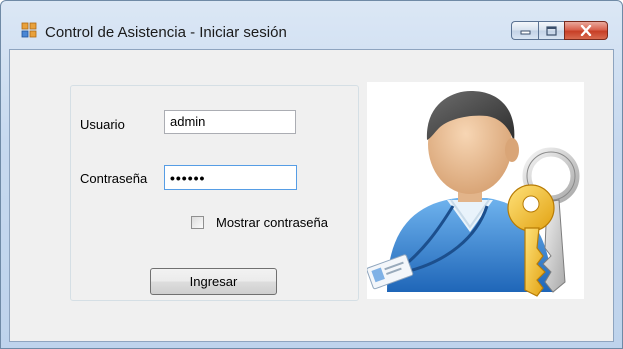  I want to click on caption-buttons, so click(559, 30).